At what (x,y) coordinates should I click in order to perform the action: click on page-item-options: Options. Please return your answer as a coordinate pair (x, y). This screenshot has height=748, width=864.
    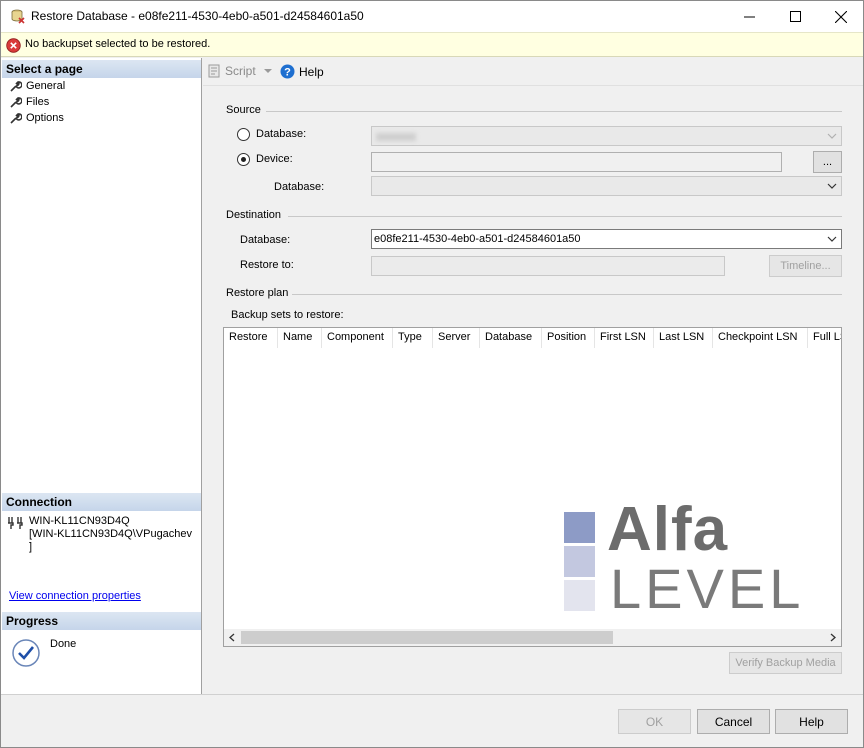
    Looking at the image, I should click on (36, 118).